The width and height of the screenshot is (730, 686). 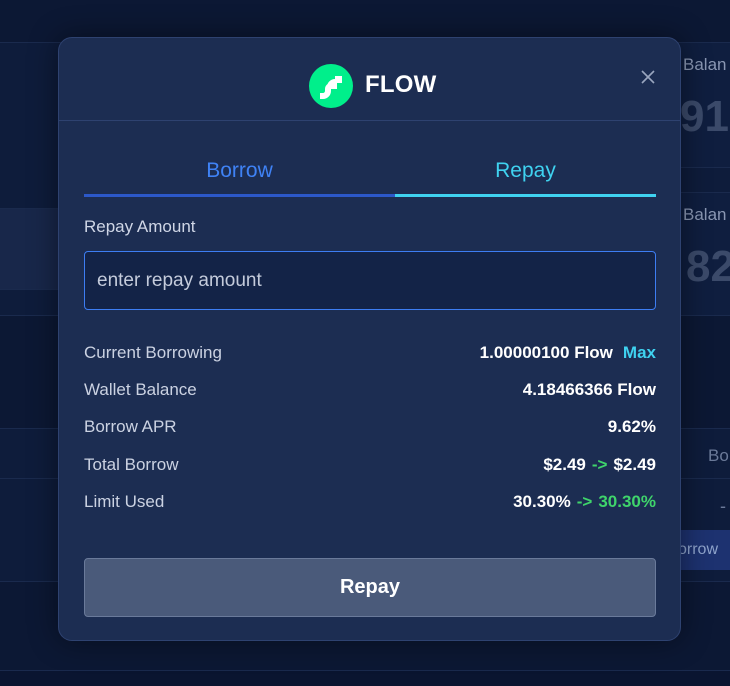 I want to click on background-left-band, so click(x=30, y=249).